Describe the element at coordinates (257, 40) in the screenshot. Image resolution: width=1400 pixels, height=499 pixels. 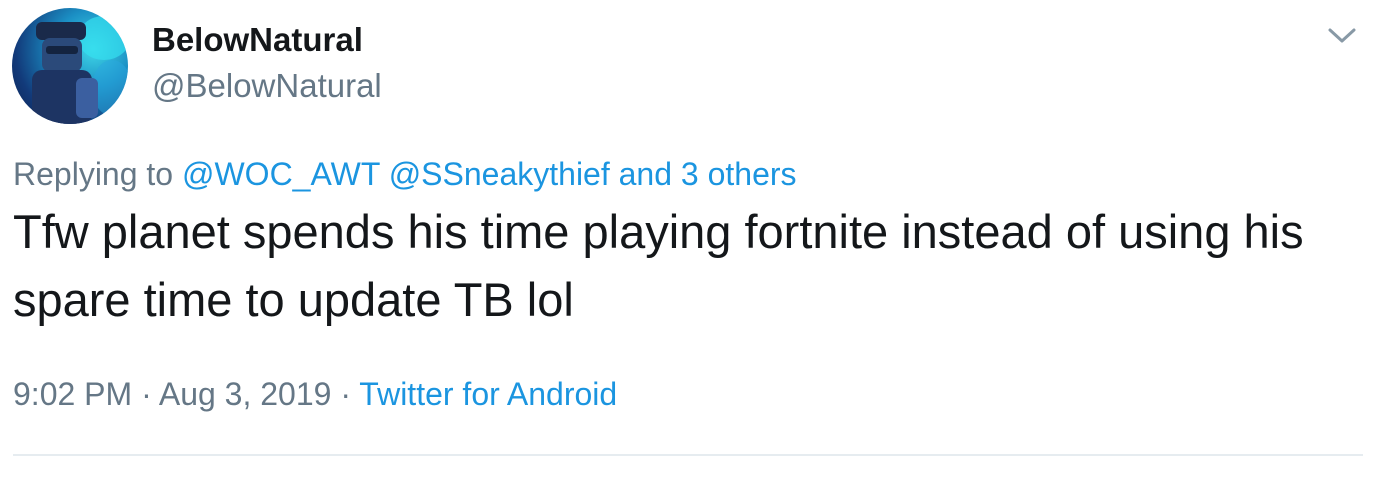
I see `display-name: BelowNatural` at that location.